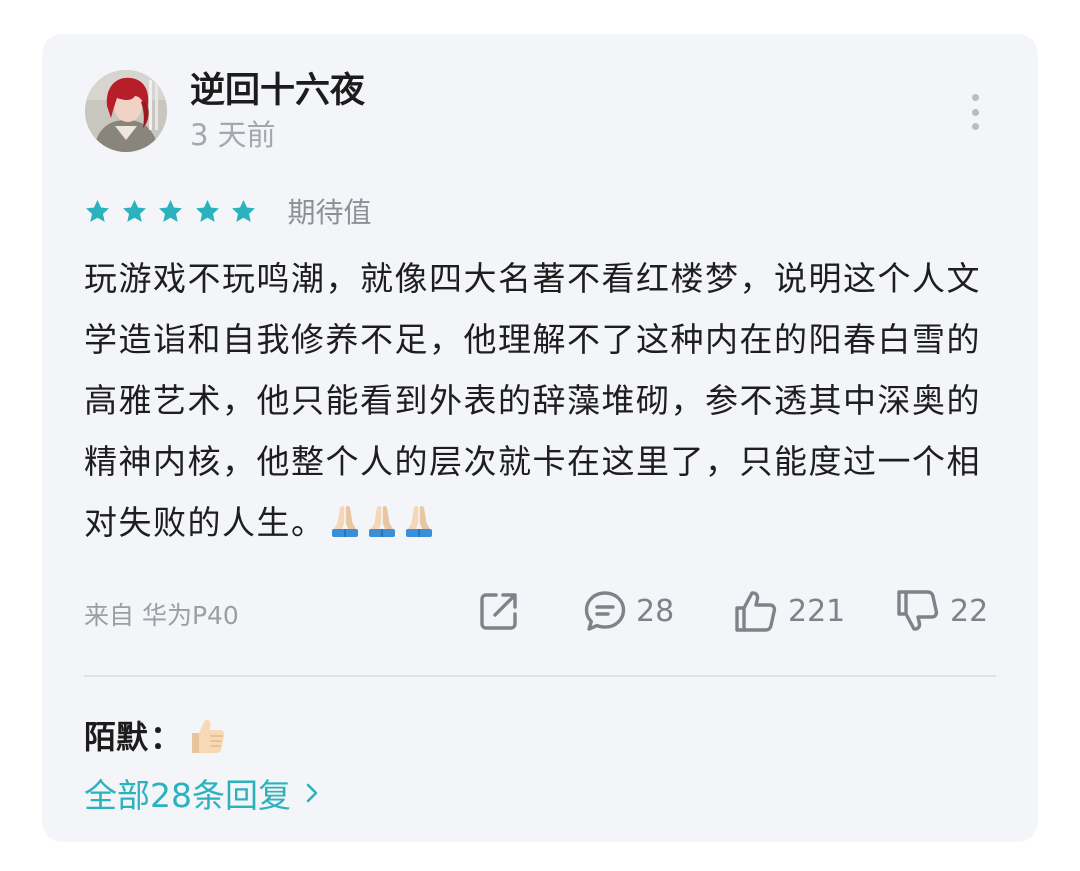  I want to click on reply-preview: 陌默：, so click(156, 735).